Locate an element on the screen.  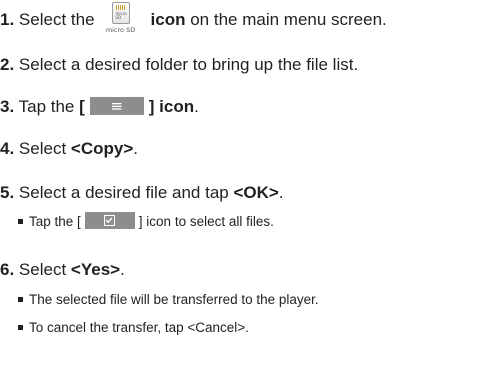
step-6-note: To cancel the transfer, tap <Cancel>. is located at coordinates (133, 328).